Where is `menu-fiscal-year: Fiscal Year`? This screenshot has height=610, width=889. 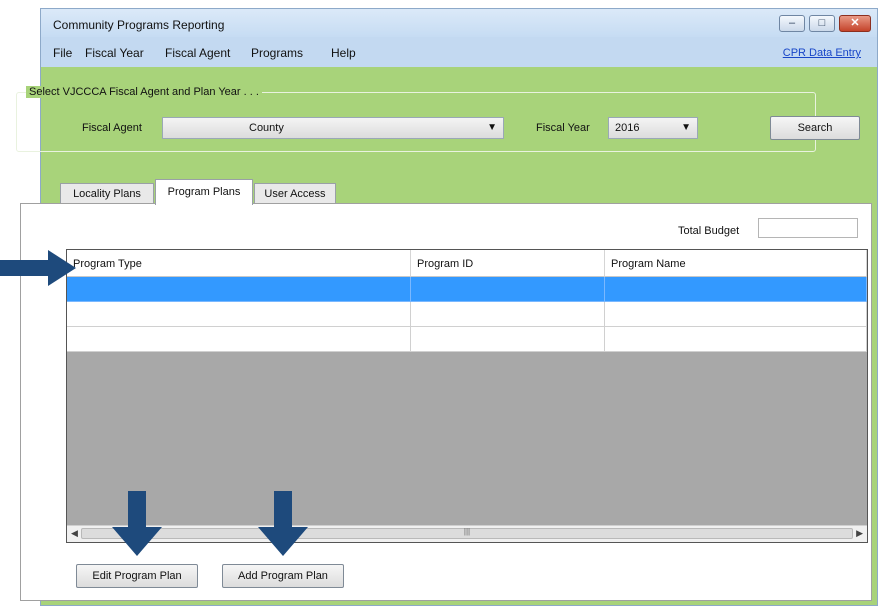
menu-fiscal-year: Fiscal Year is located at coordinates (114, 53).